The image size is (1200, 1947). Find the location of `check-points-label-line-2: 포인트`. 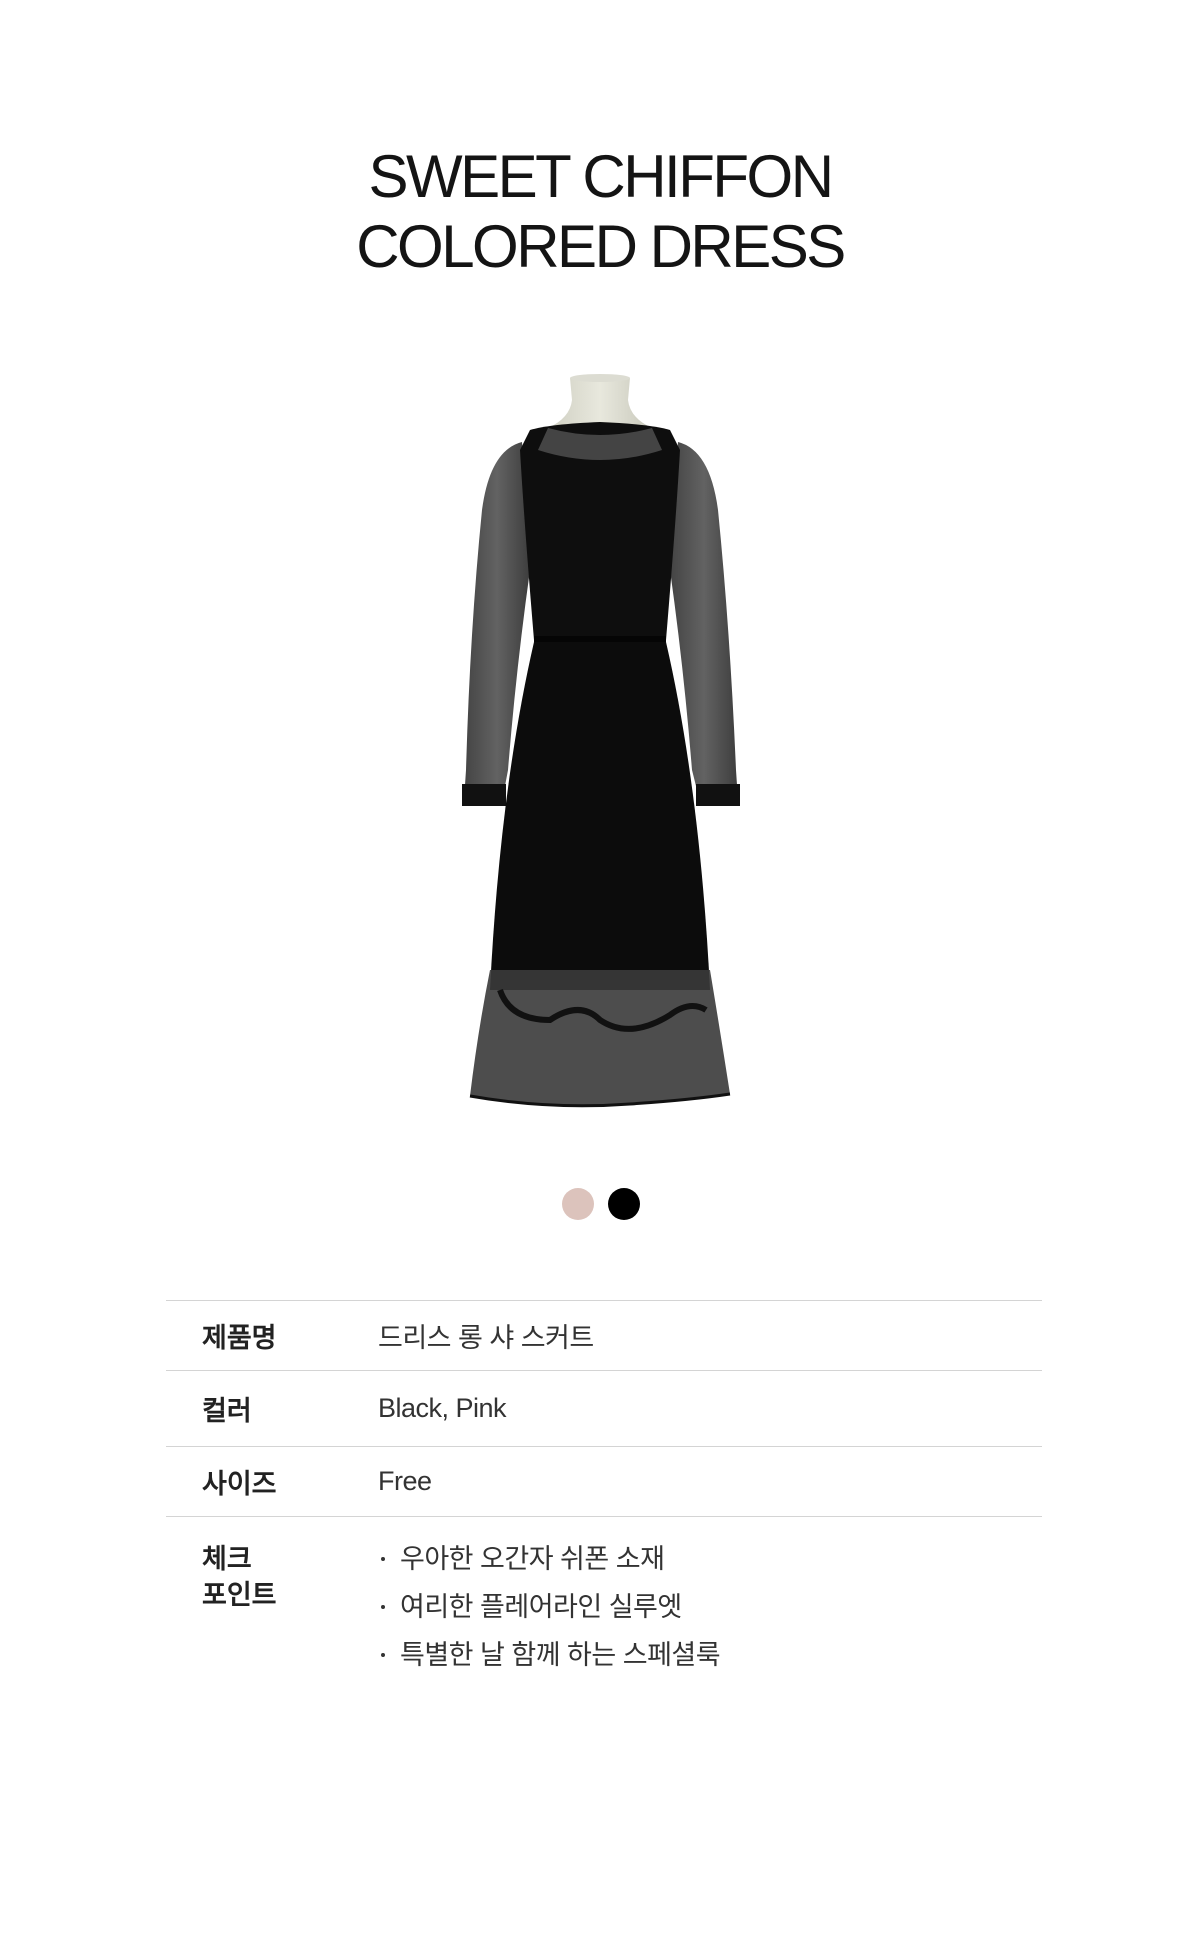

check-points-label-line-2: 포인트 is located at coordinates (239, 1595).